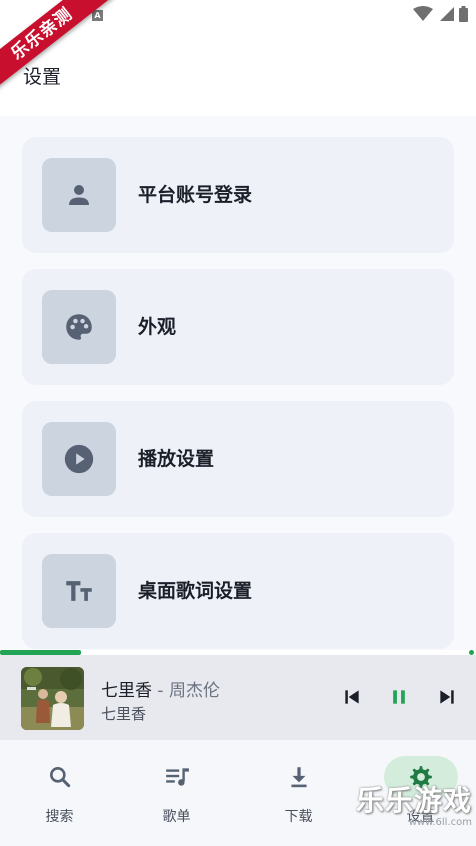 The image size is (476, 846). I want to click on play-circle-icon, so click(79, 459).